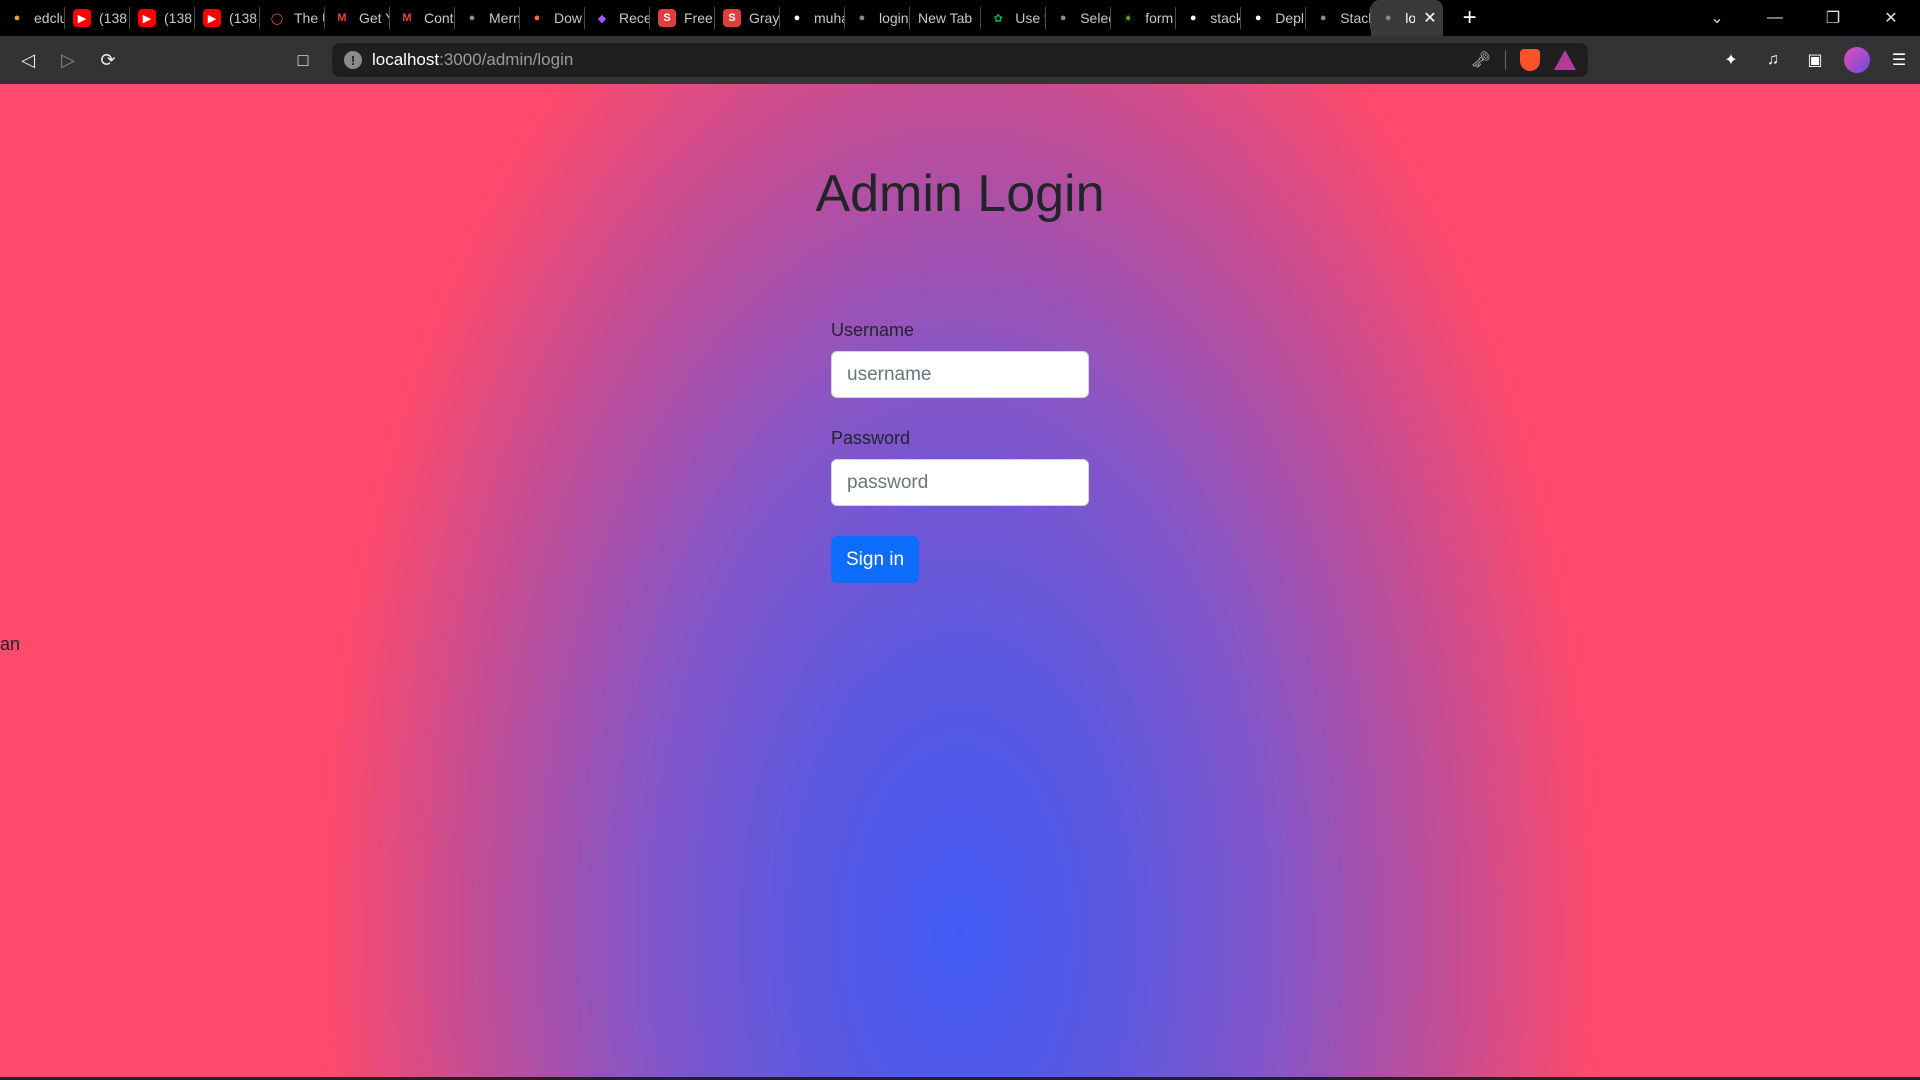 Image resolution: width=1920 pixels, height=1080 pixels. Describe the element at coordinates (504, 18) in the screenshot. I see `tab-title: Mern` at that location.